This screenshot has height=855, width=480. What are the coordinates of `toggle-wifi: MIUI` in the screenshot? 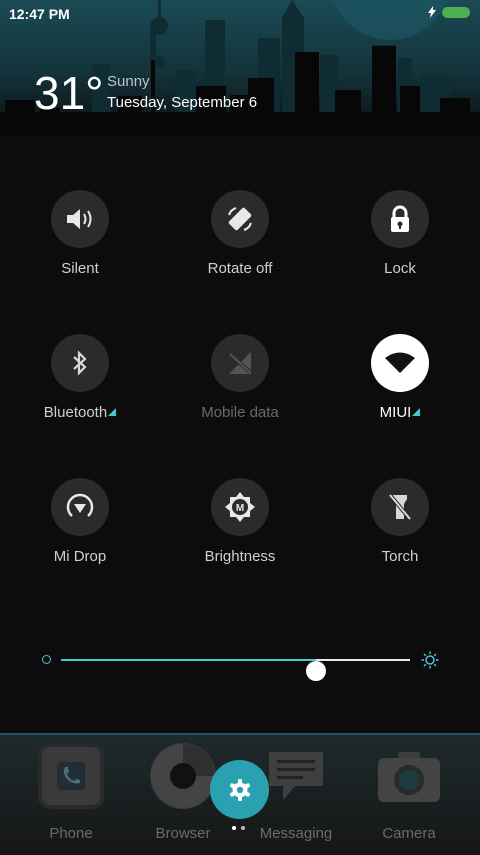 It's located at (400, 377).